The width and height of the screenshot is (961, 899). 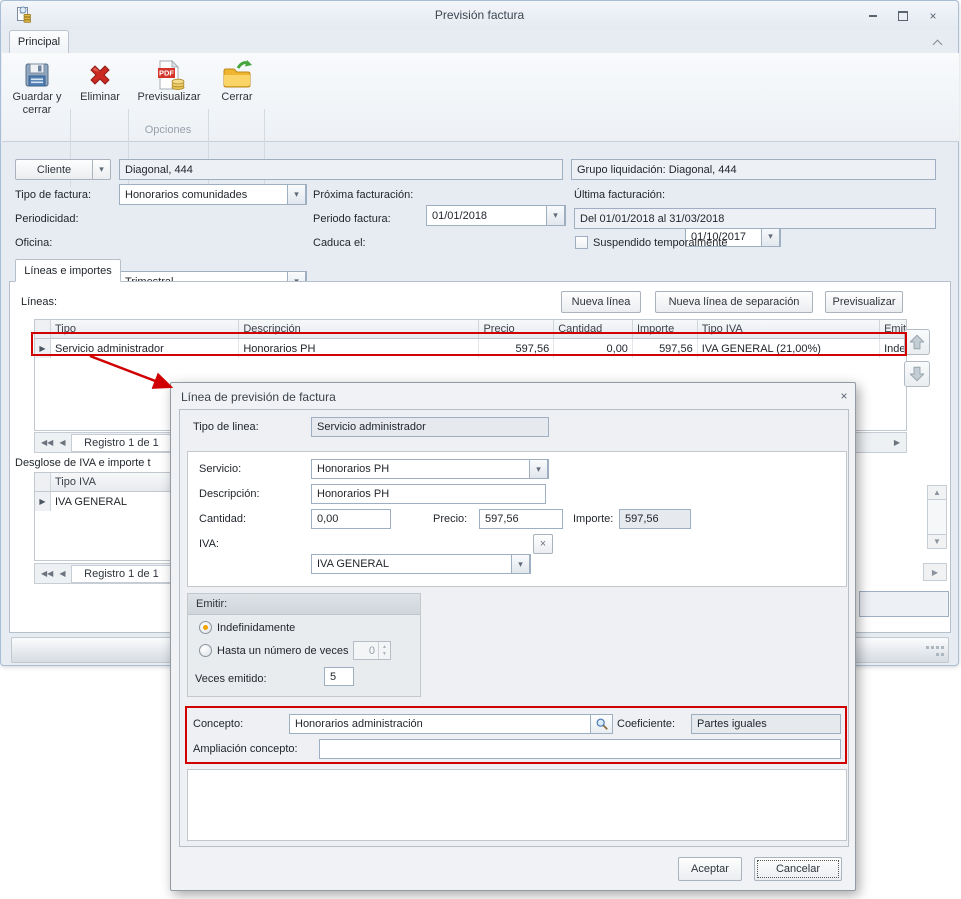 What do you see at coordinates (218, 724) in the screenshot?
I see `concepto-label: Concepto:` at bounding box center [218, 724].